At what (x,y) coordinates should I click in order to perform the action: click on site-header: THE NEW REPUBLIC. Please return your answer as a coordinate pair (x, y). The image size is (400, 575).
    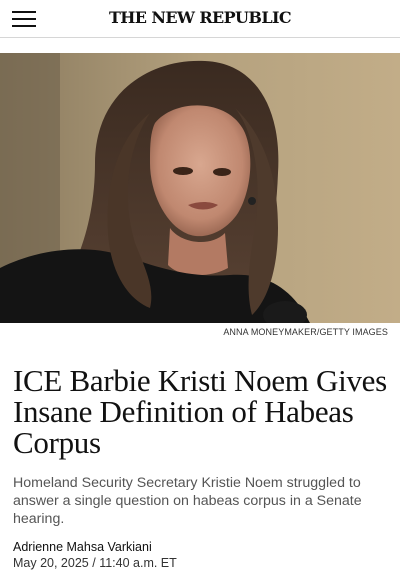
    Looking at the image, I should click on (200, 19).